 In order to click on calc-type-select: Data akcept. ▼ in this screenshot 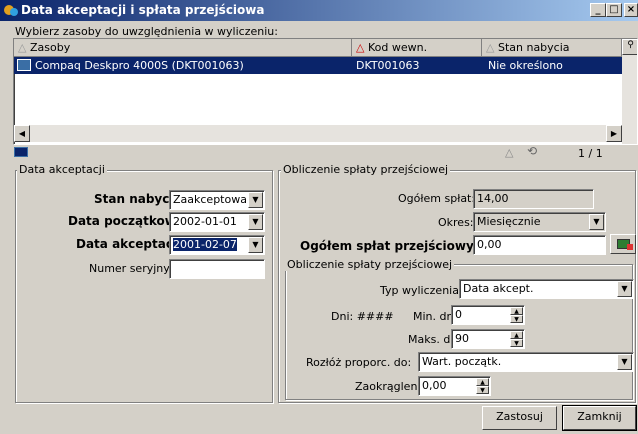, I will do `click(546, 289)`.